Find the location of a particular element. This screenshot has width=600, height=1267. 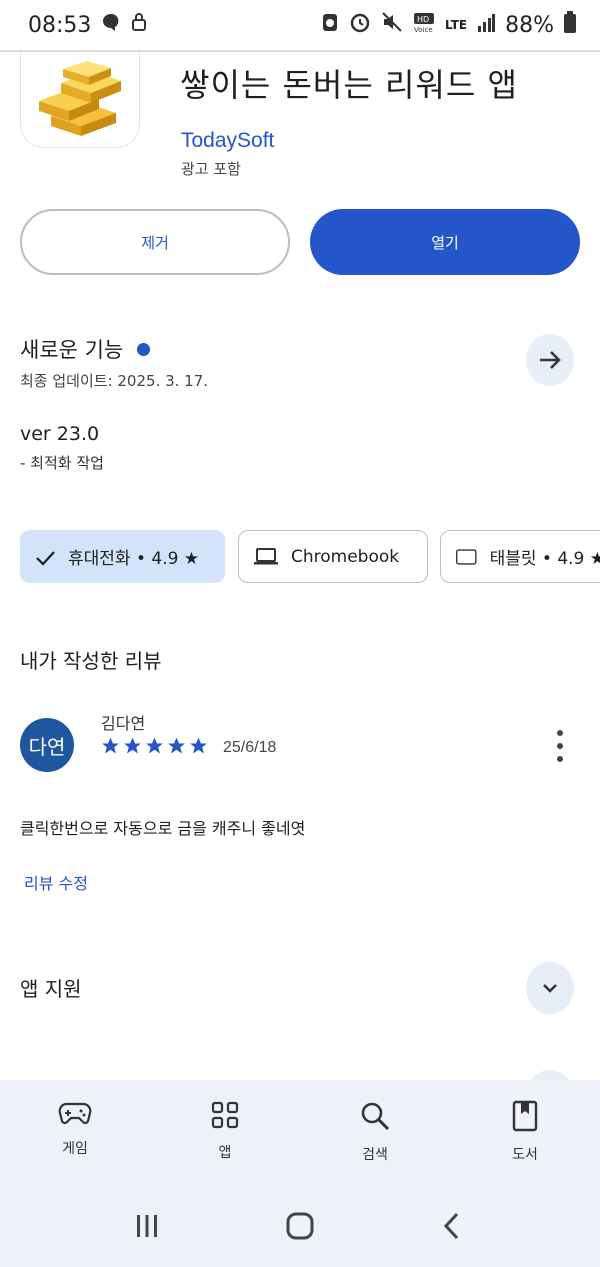

whats-new-arrow-button is located at coordinates (550, 360).